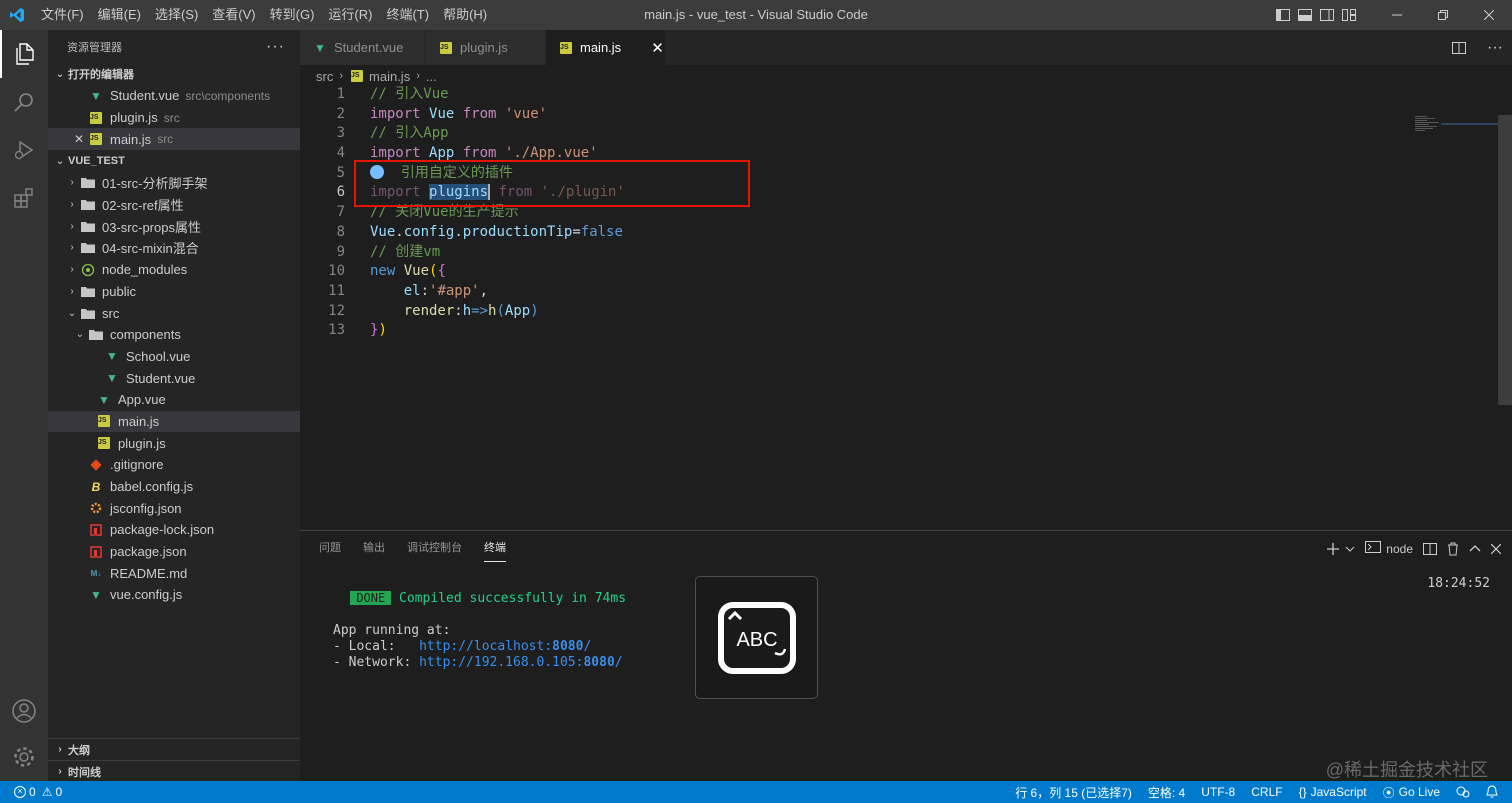  I want to click on tree-file: JS main.js, so click(174, 421).